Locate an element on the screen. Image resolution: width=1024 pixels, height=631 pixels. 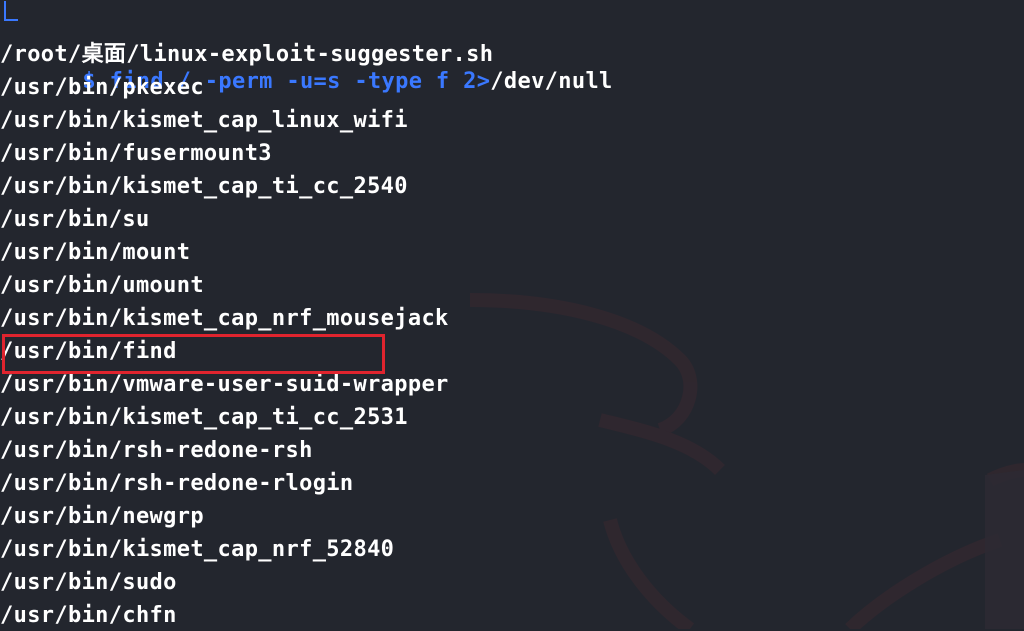
output-line: /usr/bin/umount is located at coordinates (102, 285).